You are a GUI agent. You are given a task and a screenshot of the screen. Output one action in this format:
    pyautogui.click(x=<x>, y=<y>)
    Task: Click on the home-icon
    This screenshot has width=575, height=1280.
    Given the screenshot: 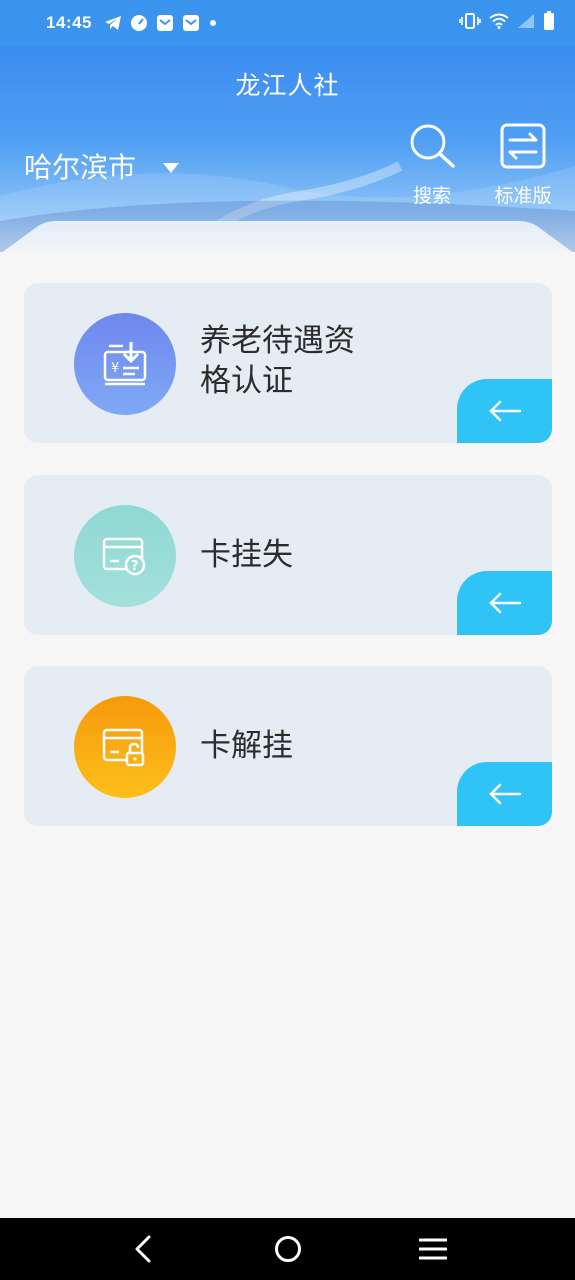 What is the action you would take?
    pyautogui.click(x=287, y=1249)
    